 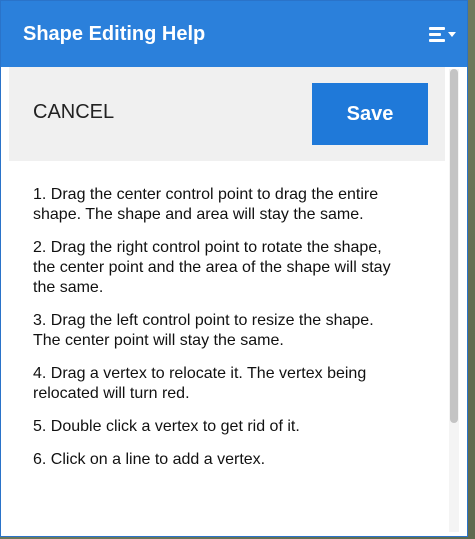 What do you see at coordinates (149, 459) in the screenshot?
I see `instruction-item: 6. Click on a line to add a vertex.` at bounding box center [149, 459].